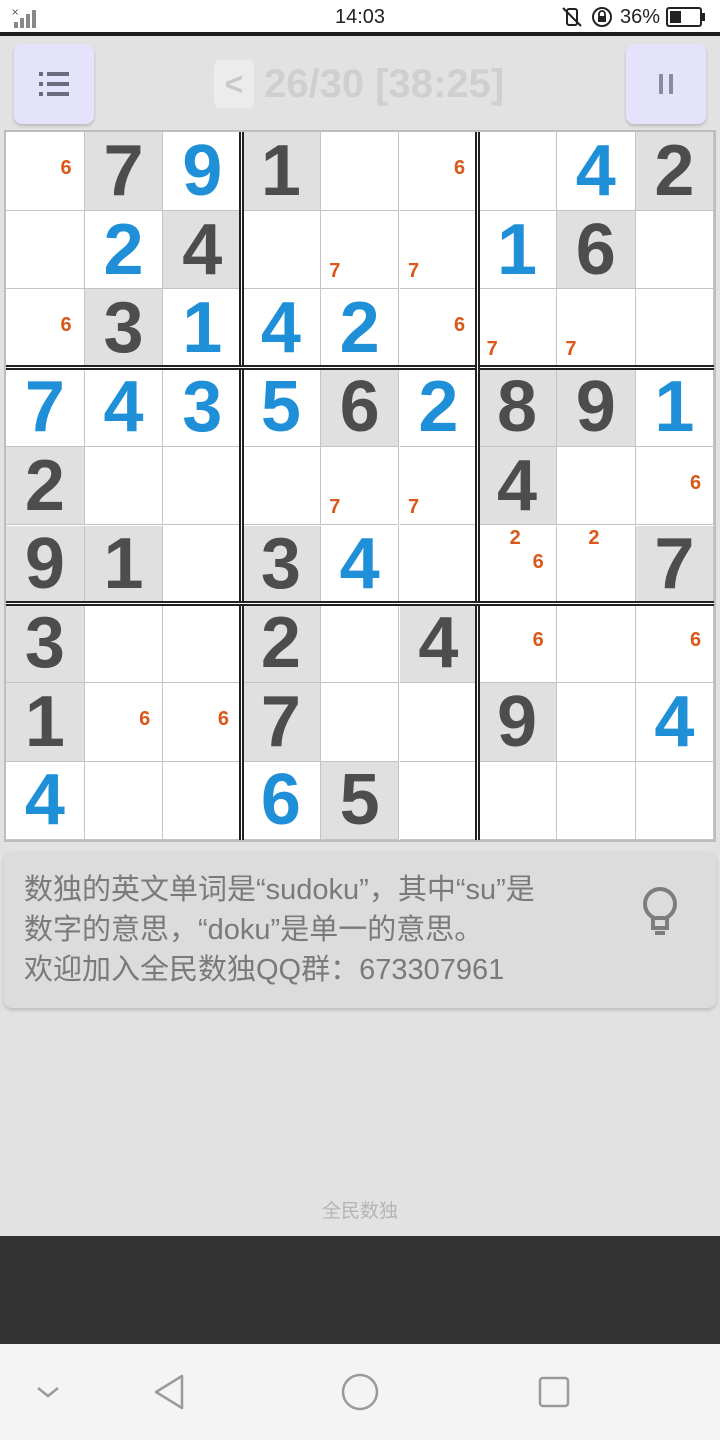 The image size is (720, 1440). I want to click on given-digit: 5, so click(359, 800).